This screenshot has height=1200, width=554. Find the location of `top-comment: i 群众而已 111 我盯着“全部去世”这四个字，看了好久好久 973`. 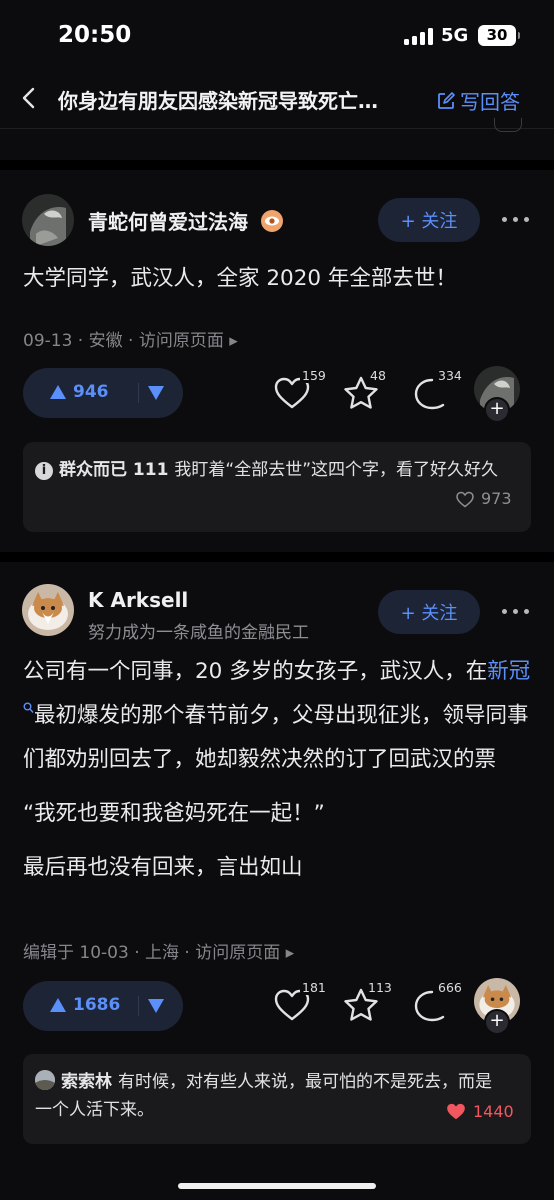

top-comment: i 群众而已 111 我盯着“全部去世”这四个字，看了好久好久 973 is located at coordinates (277, 487).